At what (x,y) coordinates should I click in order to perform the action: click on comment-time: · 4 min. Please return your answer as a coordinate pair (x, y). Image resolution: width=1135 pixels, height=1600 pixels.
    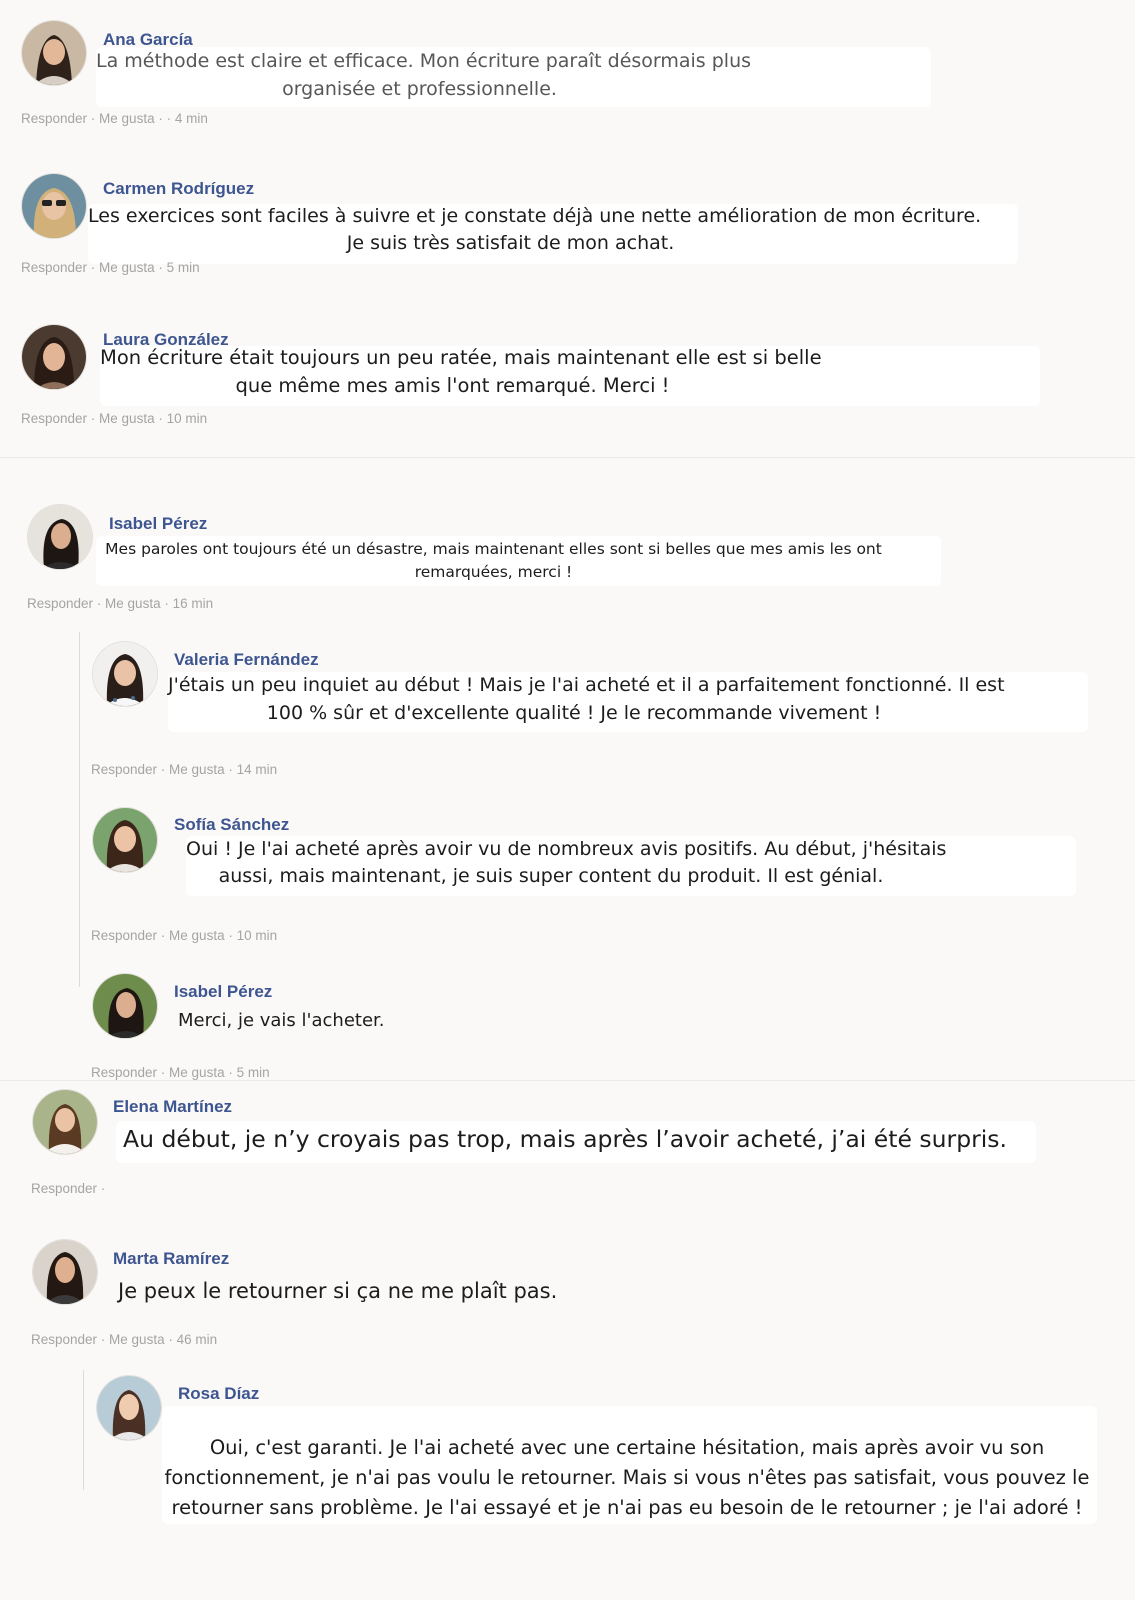
    Looking at the image, I should click on (187, 118).